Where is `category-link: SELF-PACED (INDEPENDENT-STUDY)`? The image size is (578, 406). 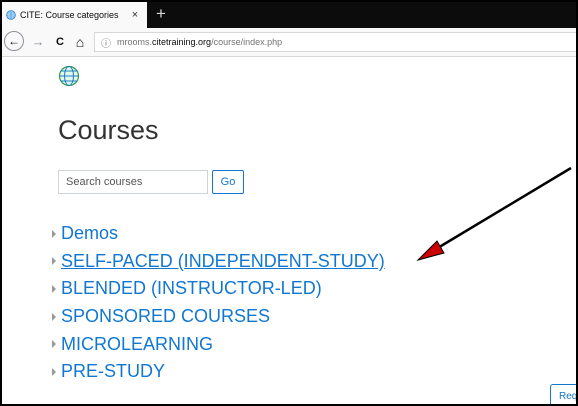 category-link: SELF-PACED (INDEPENDENT-STUDY) is located at coordinates (223, 261).